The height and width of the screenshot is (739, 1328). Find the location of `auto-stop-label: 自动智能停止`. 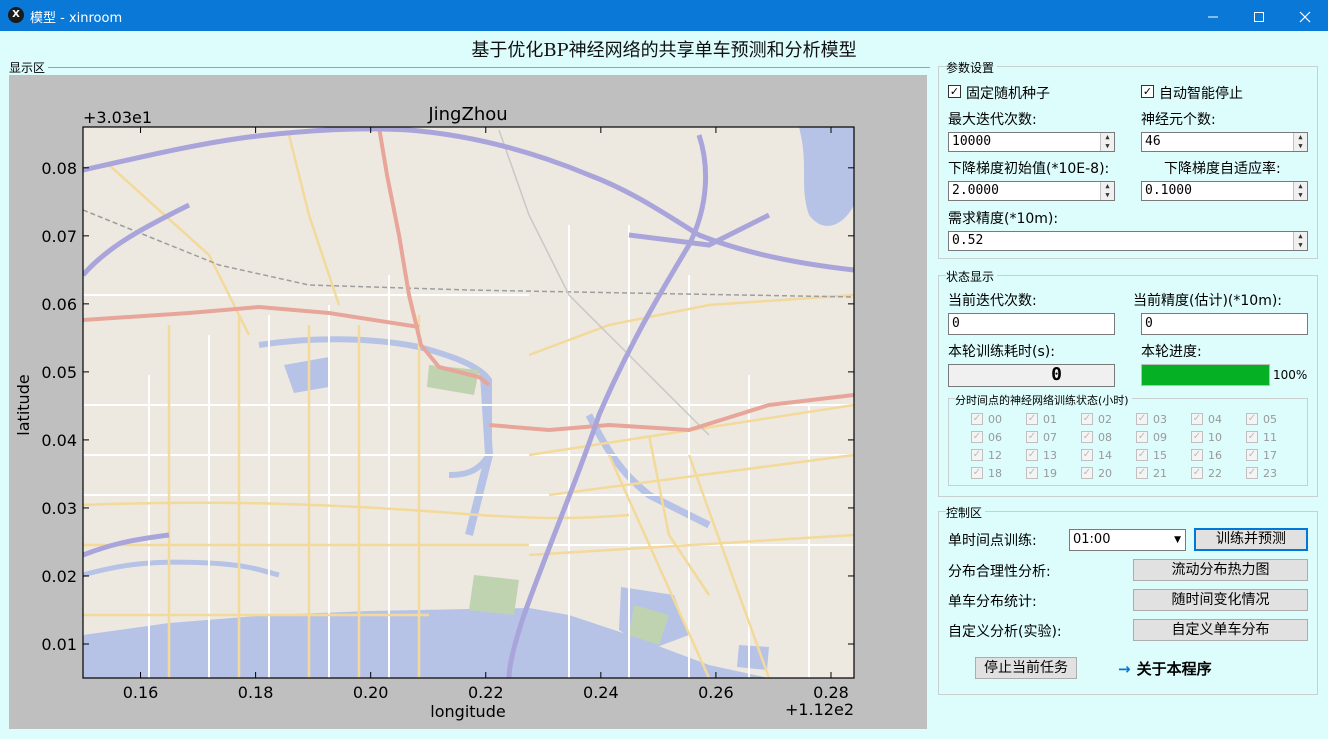

auto-stop-label: 自动智能停止 is located at coordinates (1201, 94).